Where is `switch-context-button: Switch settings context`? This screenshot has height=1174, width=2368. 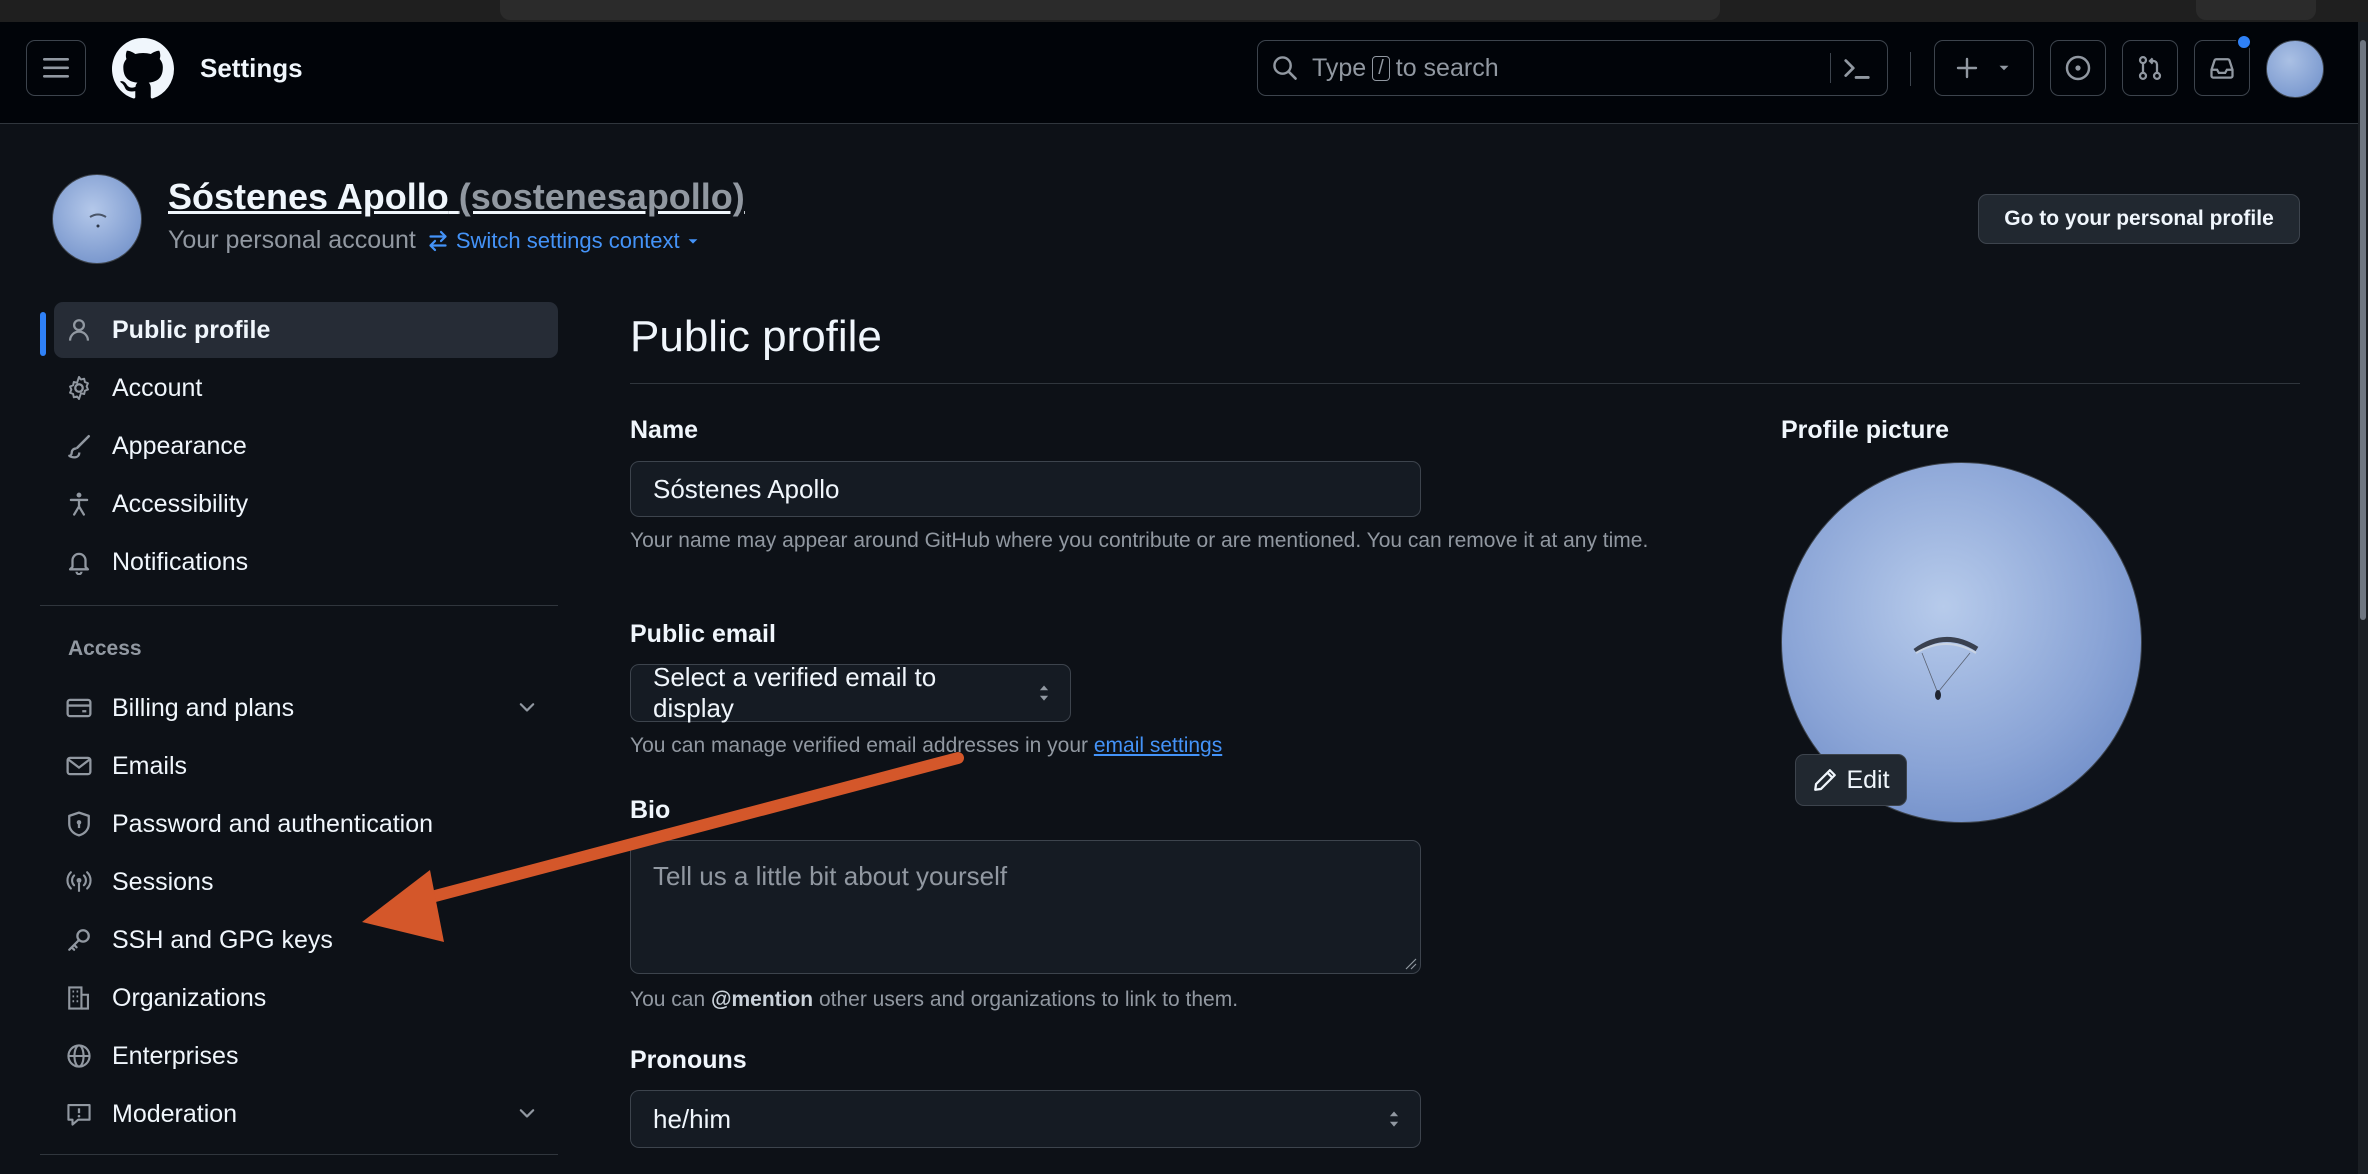 switch-context-button: Switch settings context is located at coordinates (563, 241).